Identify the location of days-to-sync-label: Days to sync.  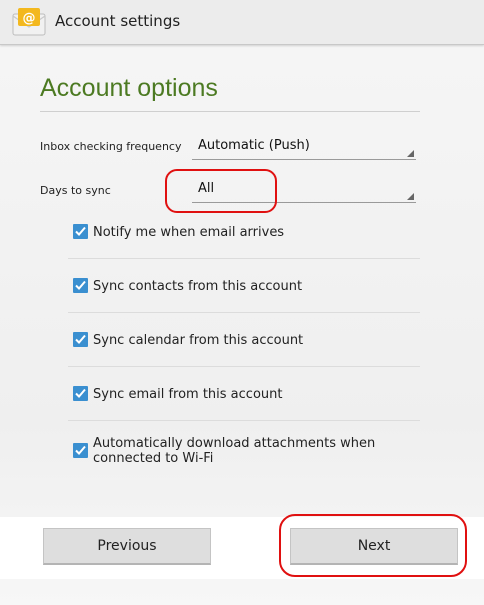
(75, 190).